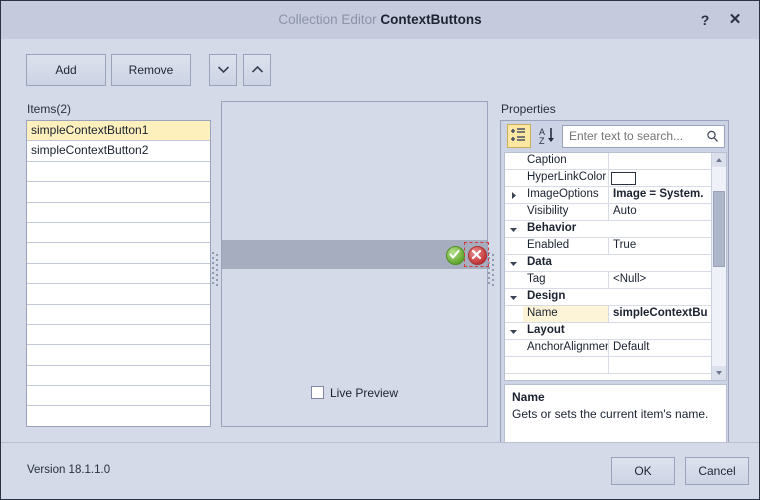 This screenshot has height=500, width=760. I want to click on property-name: ImageOptions, so click(566, 195).